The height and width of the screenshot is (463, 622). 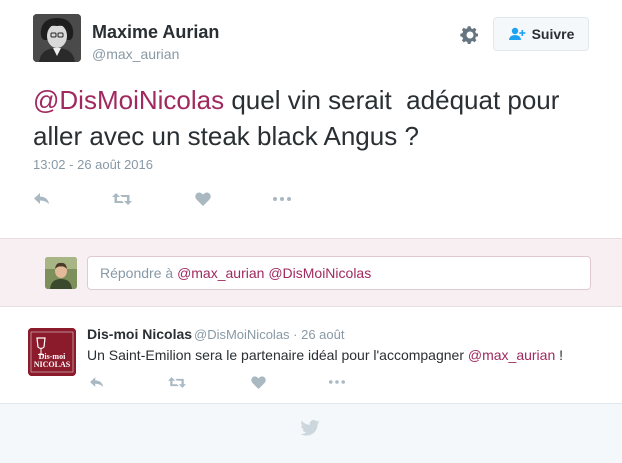 I want to click on follow-label: Suivre, so click(x=553, y=34).